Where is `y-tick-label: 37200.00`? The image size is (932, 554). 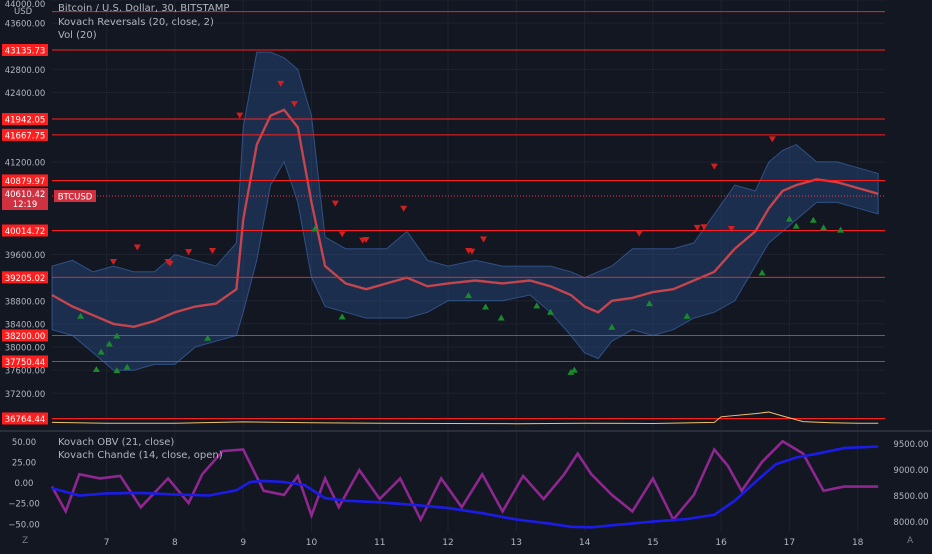 y-tick-label: 37200.00 is located at coordinates (25, 395).